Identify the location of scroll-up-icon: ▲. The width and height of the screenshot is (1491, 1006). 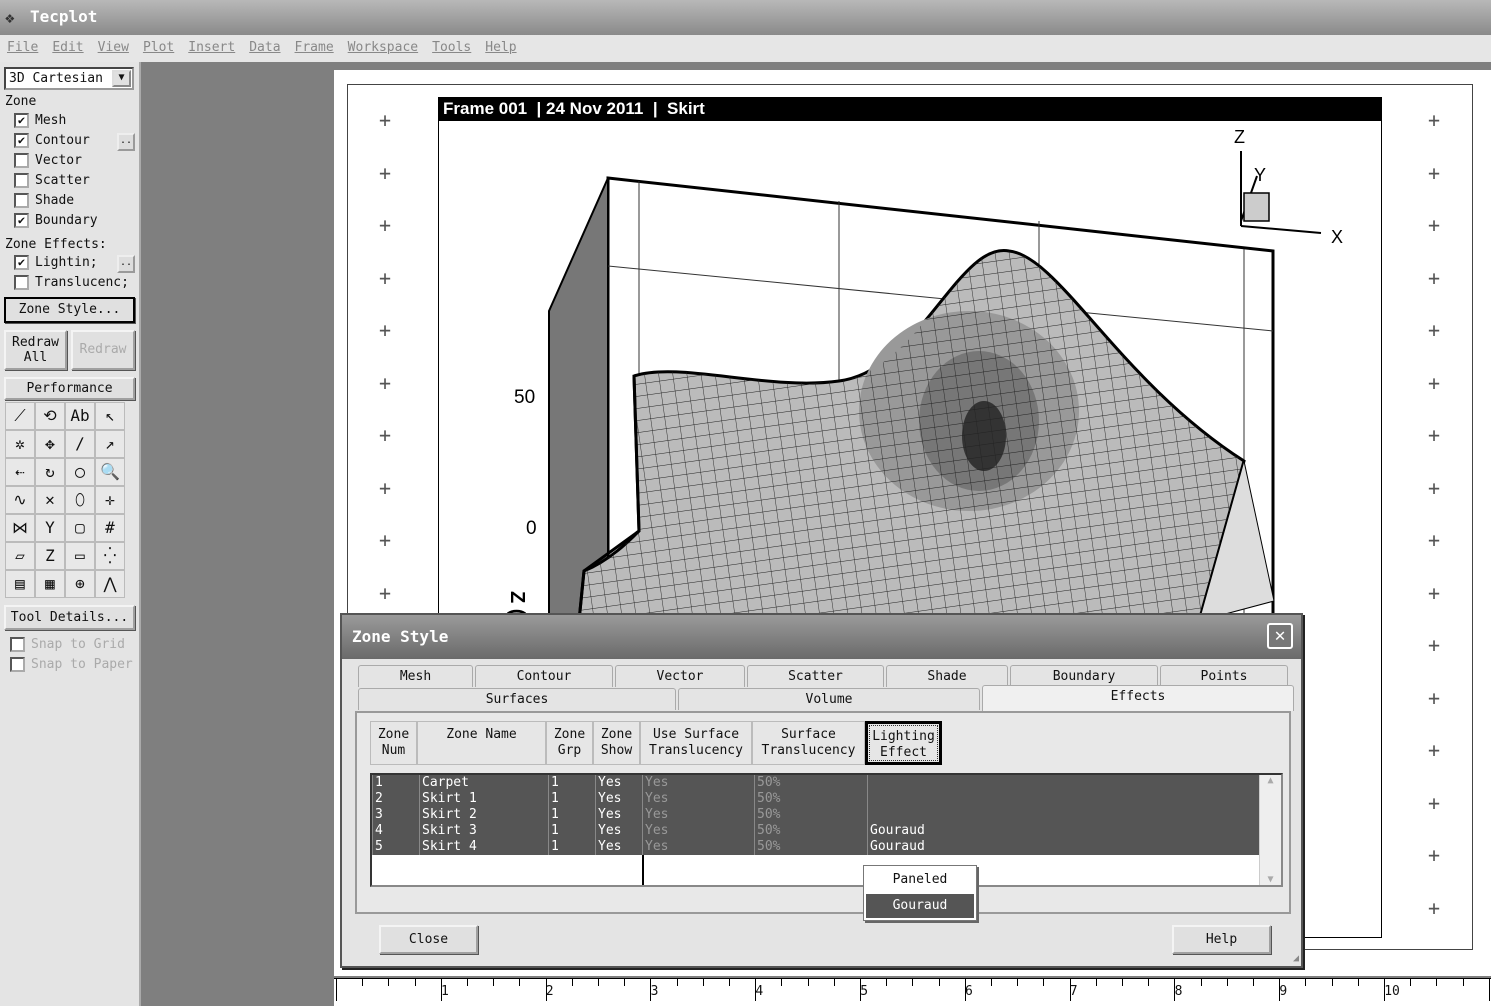
(1270, 780).